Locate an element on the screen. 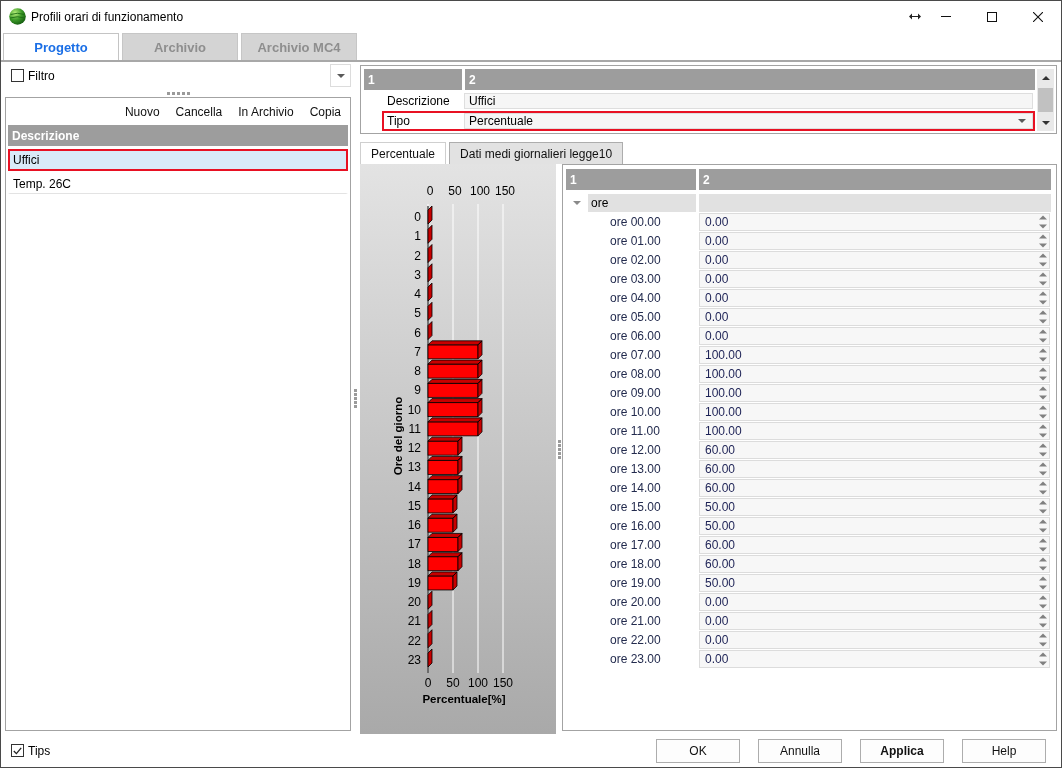 The width and height of the screenshot is (1062, 768). toolbar-button: Nuovo is located at coordinates (142, 111).